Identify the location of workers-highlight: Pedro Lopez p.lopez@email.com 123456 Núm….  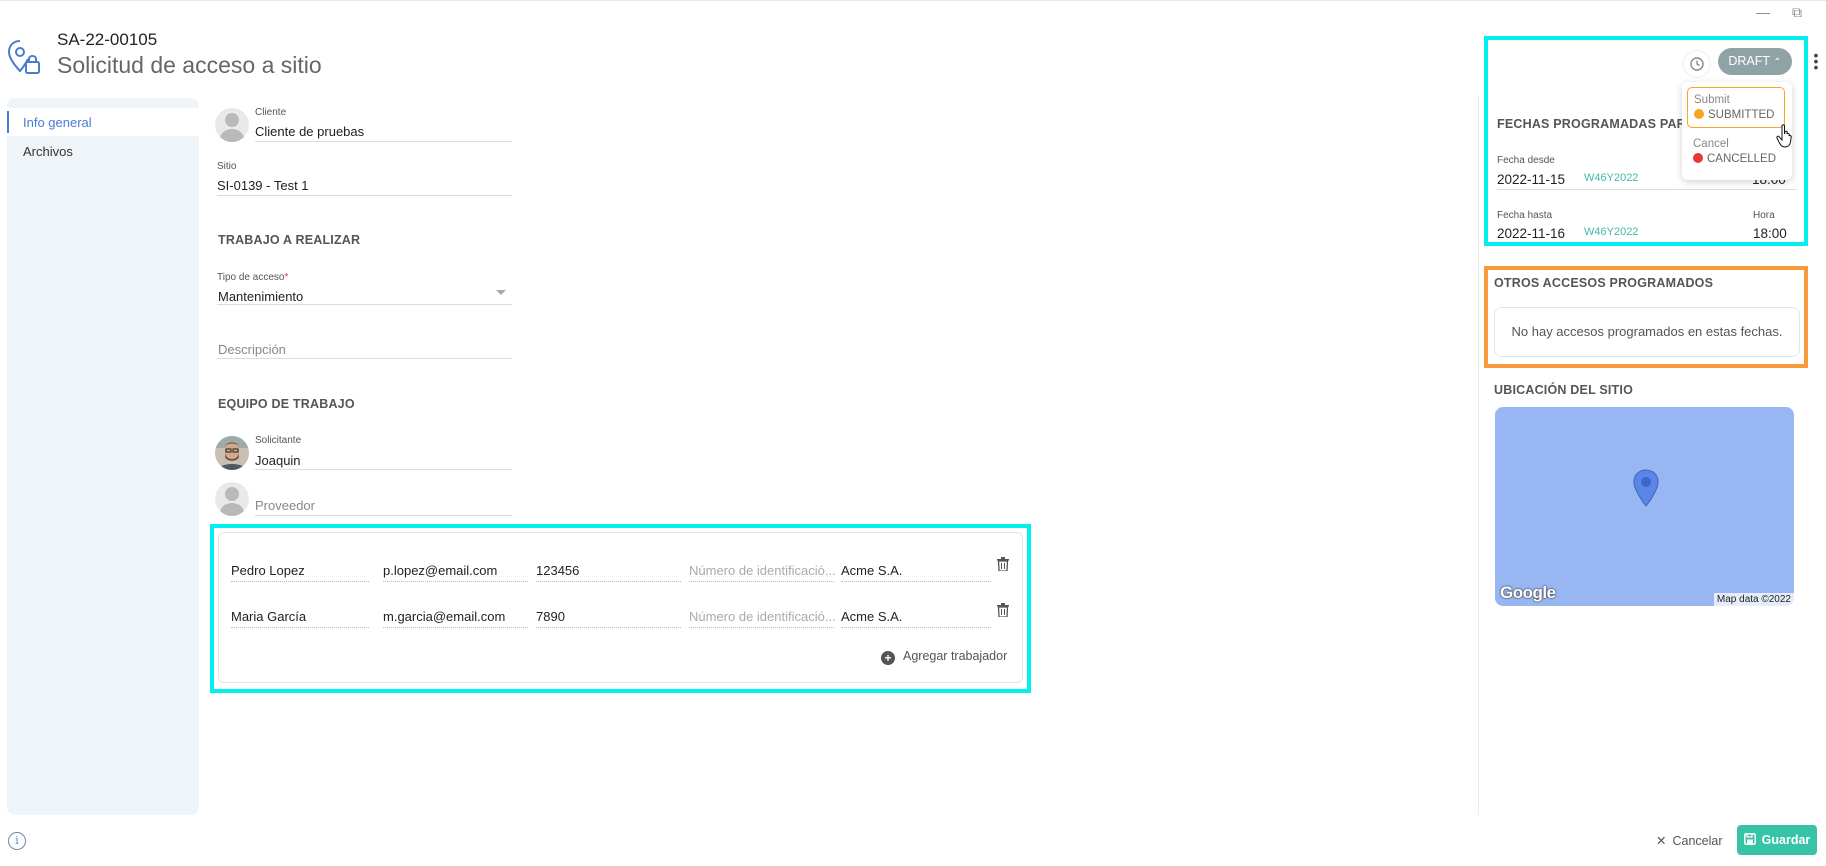
(620, 608).